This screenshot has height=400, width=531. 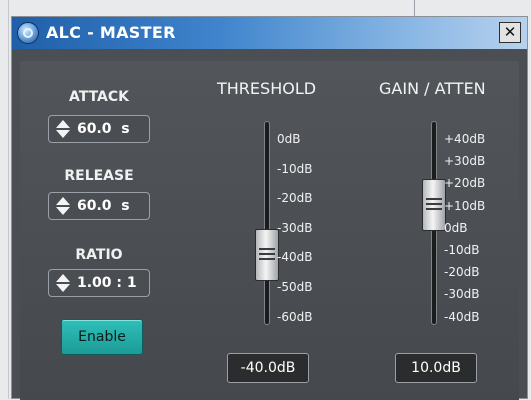 I want to click on window-title: ALC - MASTER, so click(x=111, y=32).